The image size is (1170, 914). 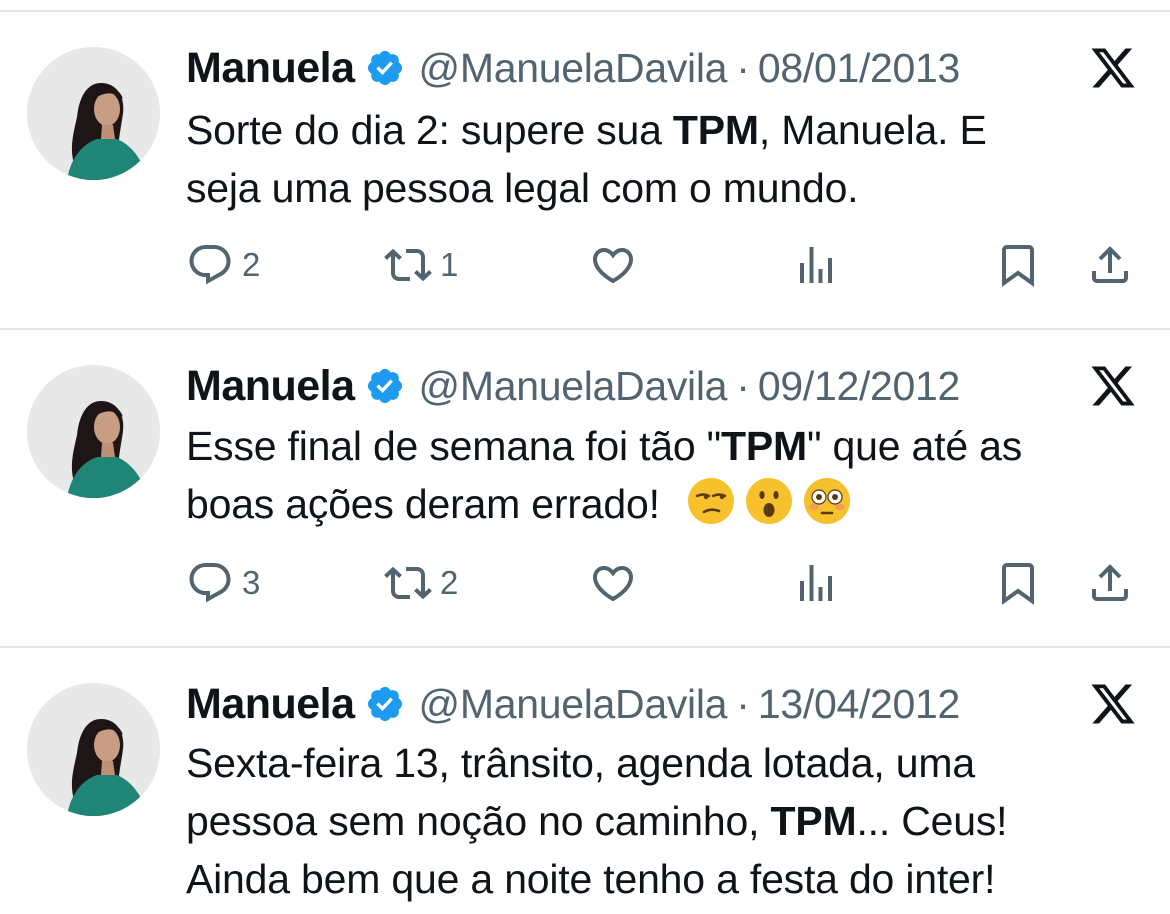 I want to click on retweet-button: 2, so click(x=421, y=583).